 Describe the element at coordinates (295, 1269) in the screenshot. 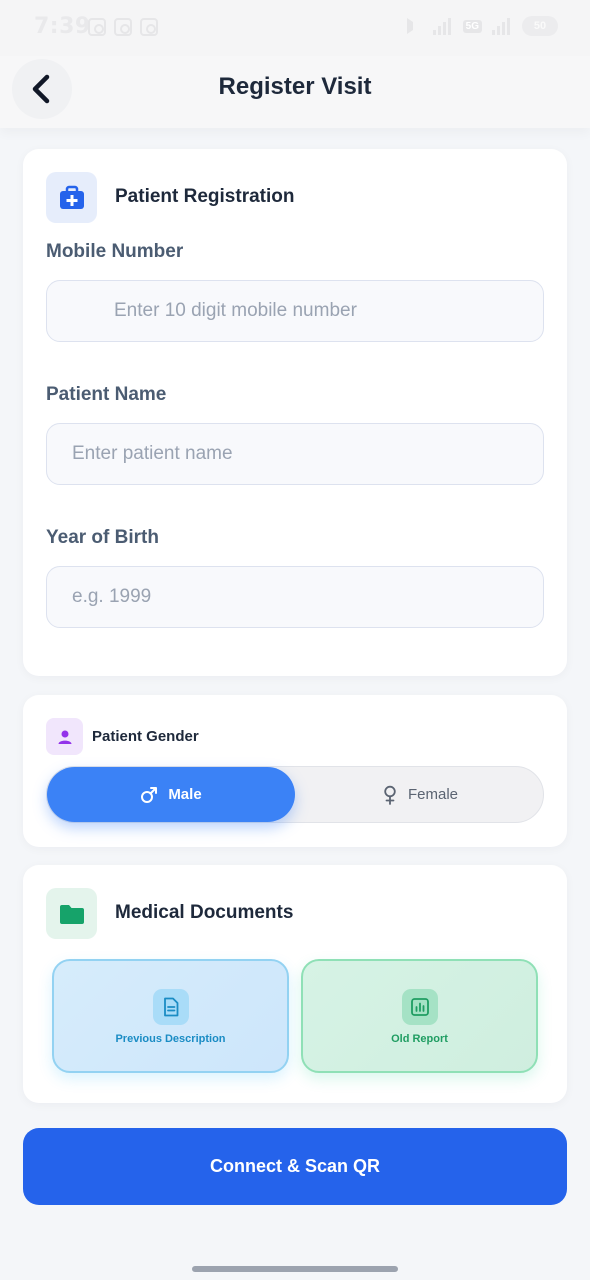

I see `home-indicator` at that location.